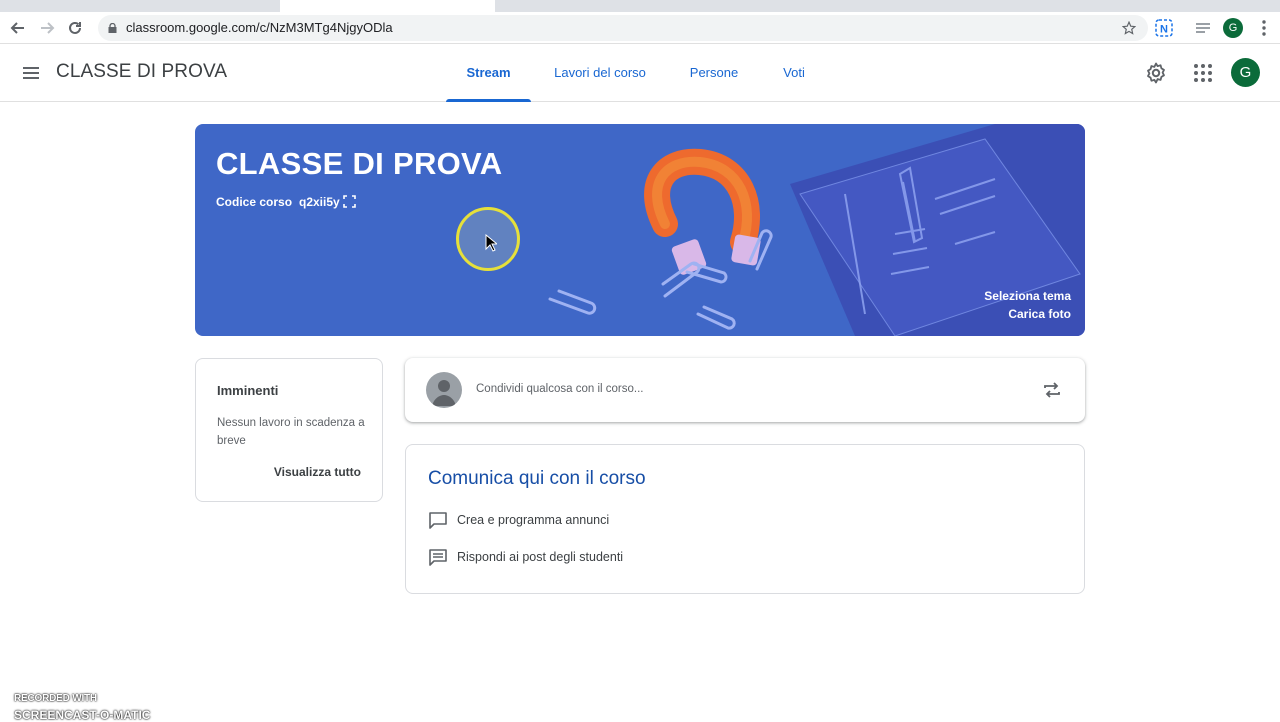  I want to click on forward-button, so click(47, 28).